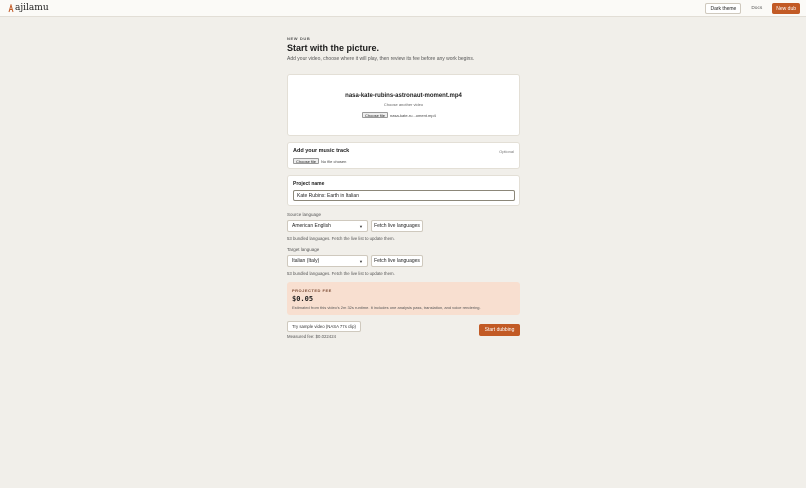 The width and height of the screenshot is (806, 488). I want to click on brand-logo: ajilamu, so click(28, 8).